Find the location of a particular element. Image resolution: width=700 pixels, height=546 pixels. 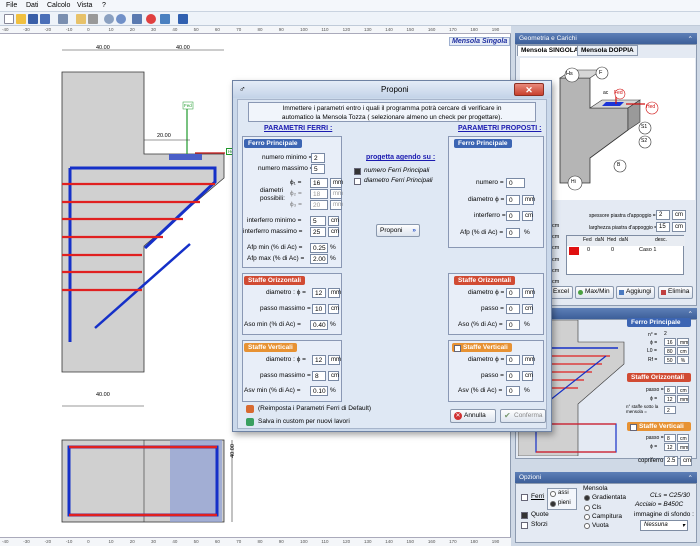

menu-vista: Vista is located at coordinates (84, 5).